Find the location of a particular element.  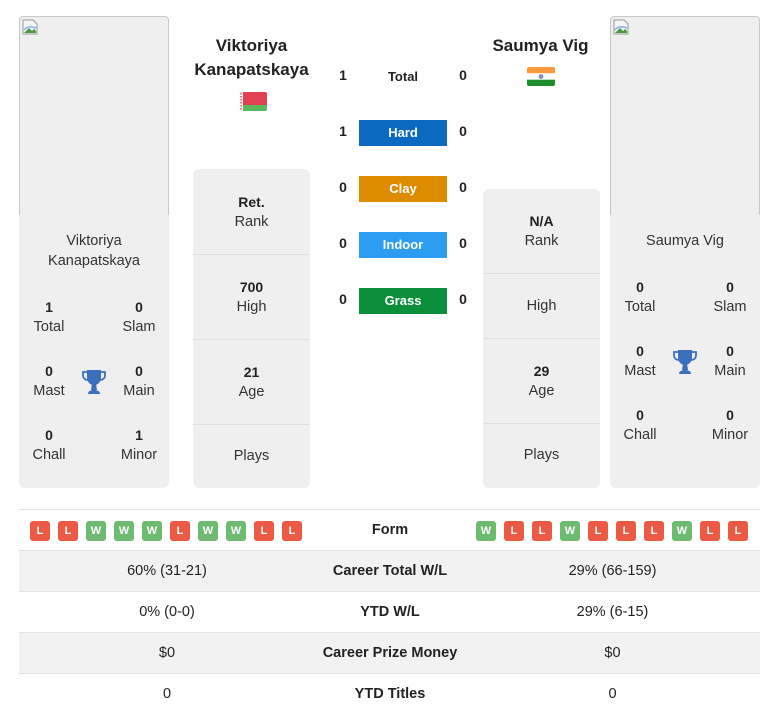

surface-indoor-button: Indoor is located at coordinates (403, 245).